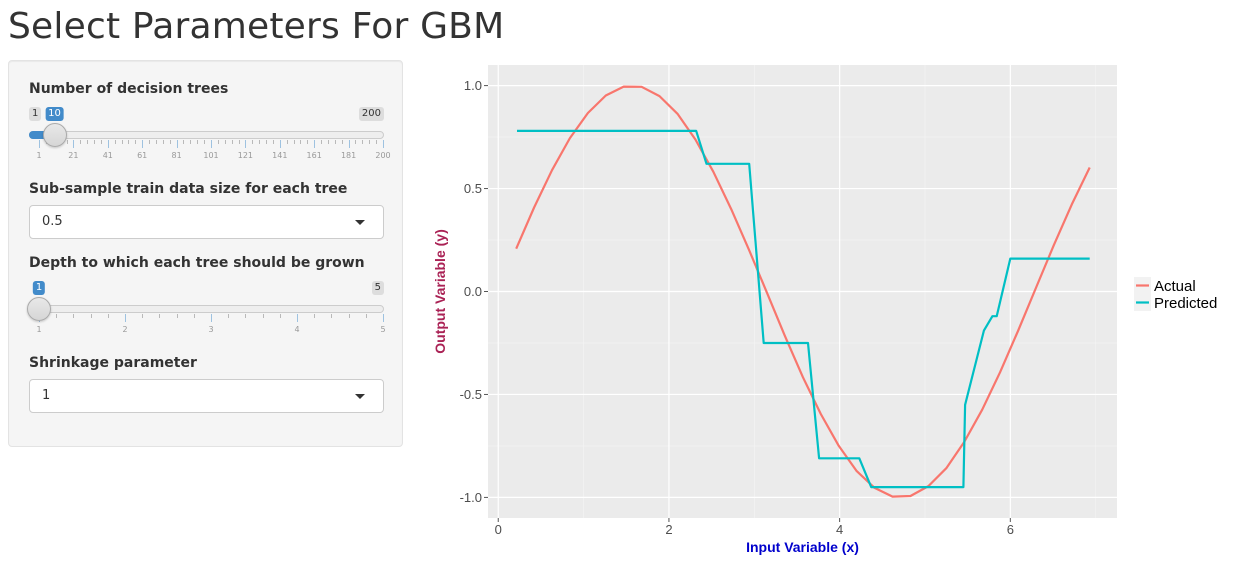 This screenshot has width=1256, height=575. I want to click on slider-tick-label: 161, so click(314, 155).